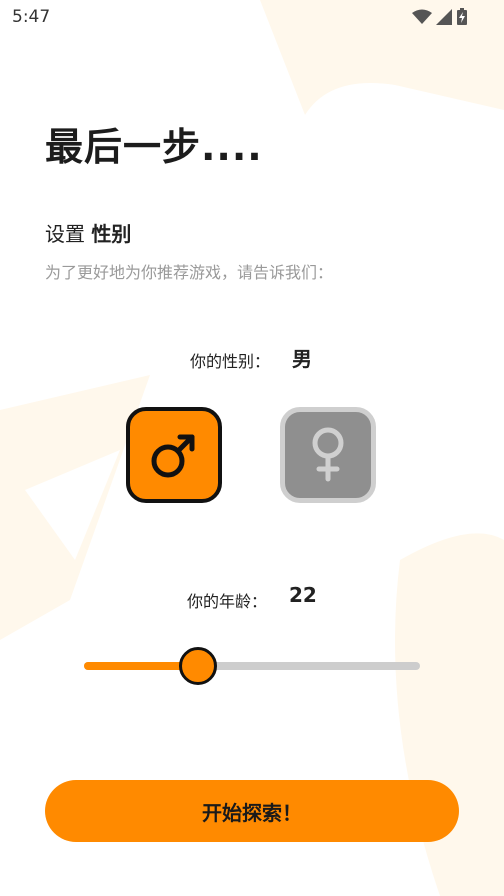  What do you see at coordinates (88, 232) in the screenshot?
I see `section-subtitle: 设置 性别` at bounding box center [88, 232].